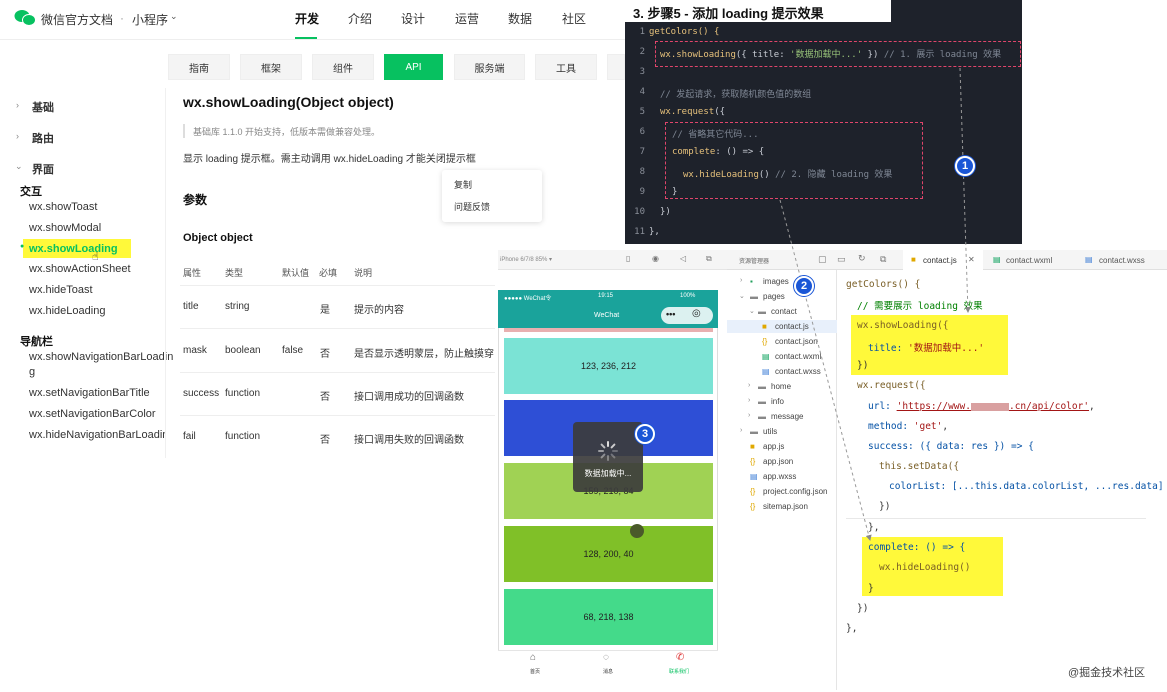 Image resolution: width=1167 pixels, height=692 pixels. I want to click on new-file-icon: ▢, so click(822, 259).